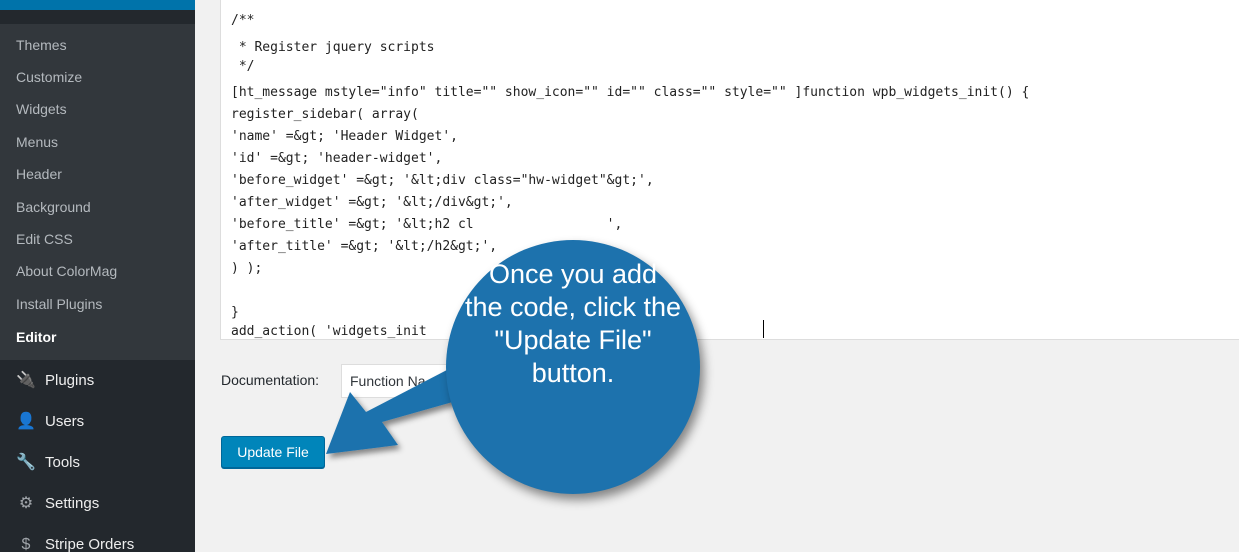 Image resolution: width=1239 pixels, height=552 pixels. I want to click on submenu-item-themes: Themes, so click(41, 45).